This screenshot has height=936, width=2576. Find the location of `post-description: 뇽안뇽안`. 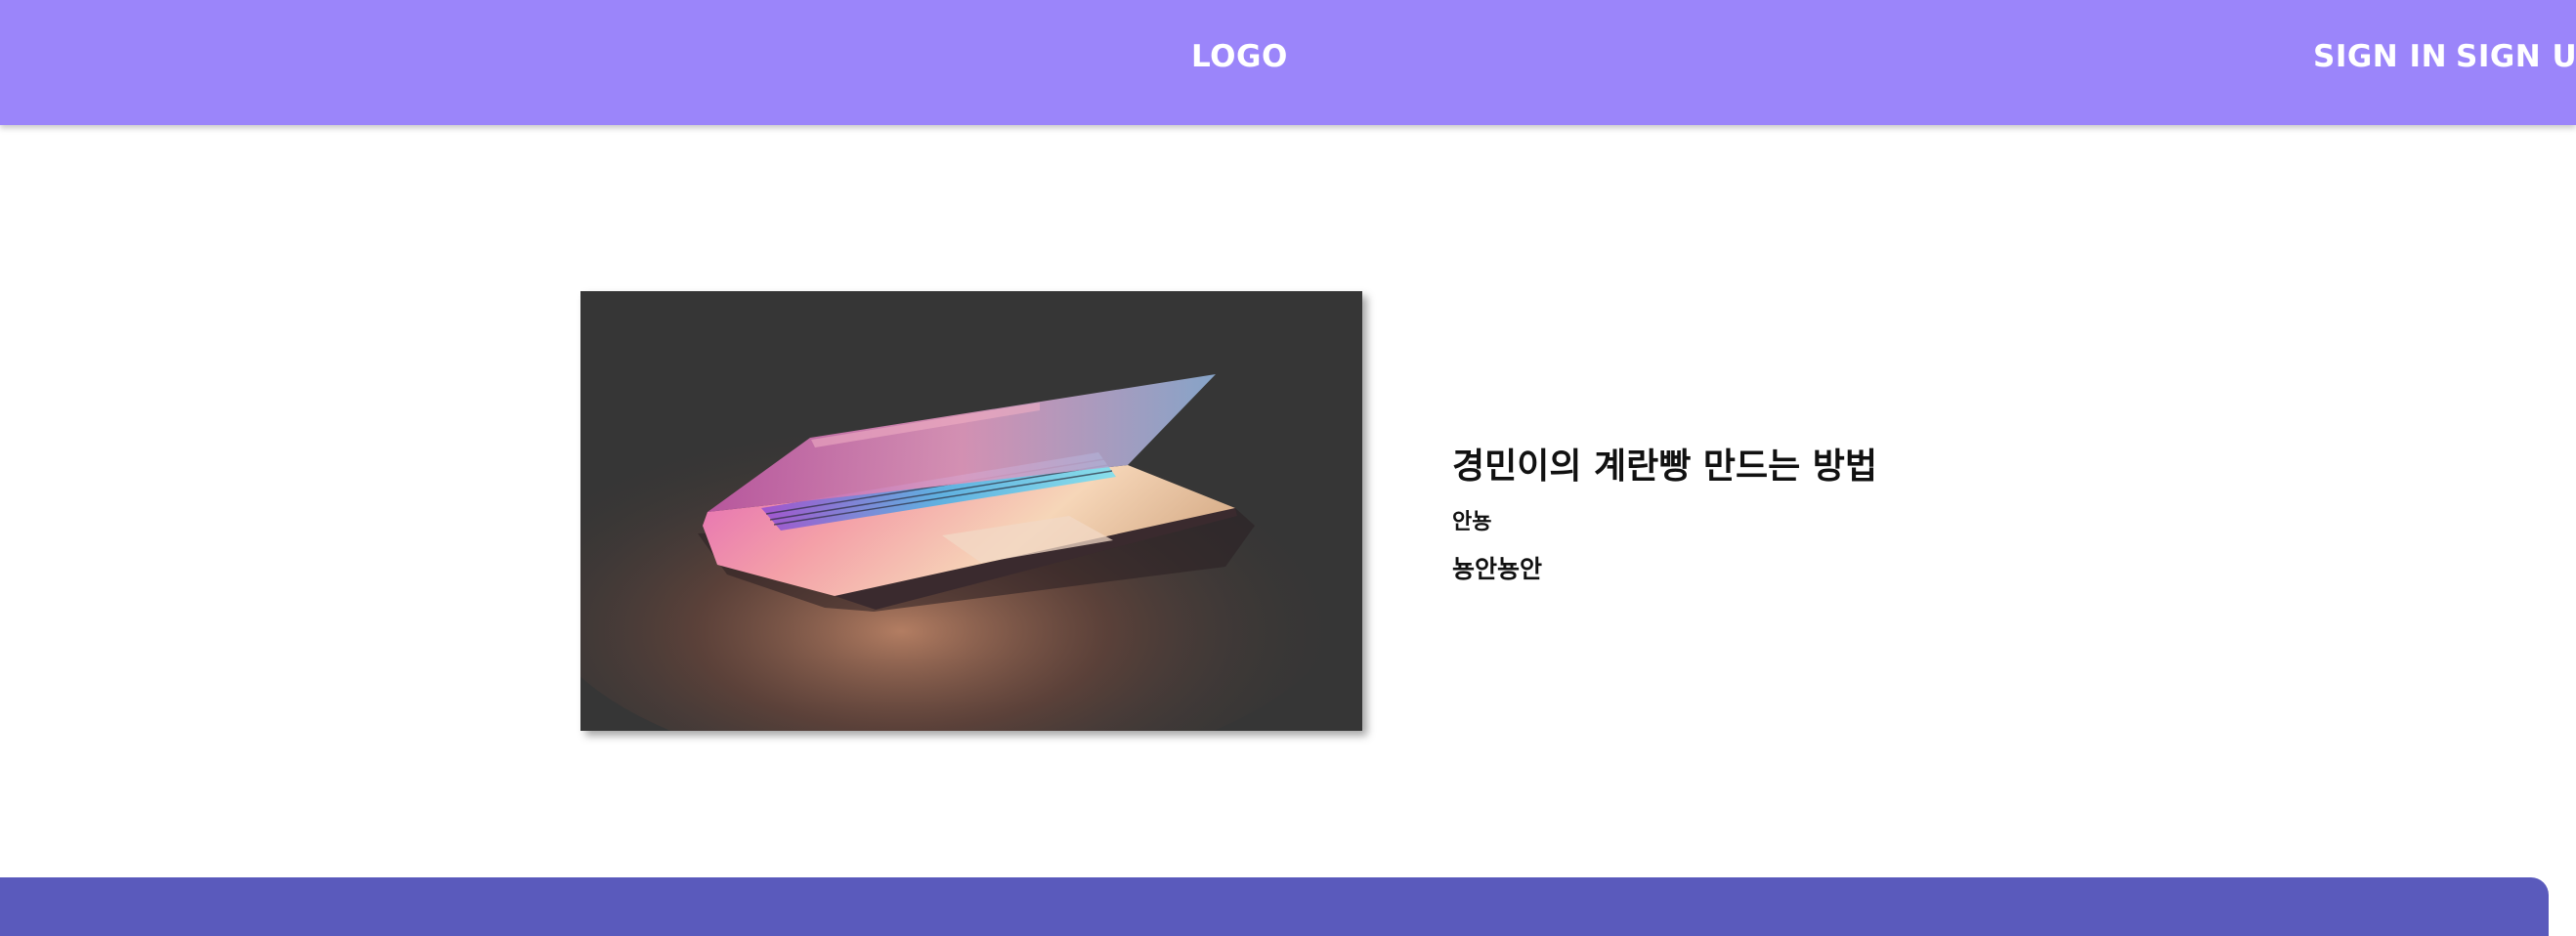

post-description: 뇽안뇽안 is located at coordinates (1498, 569).